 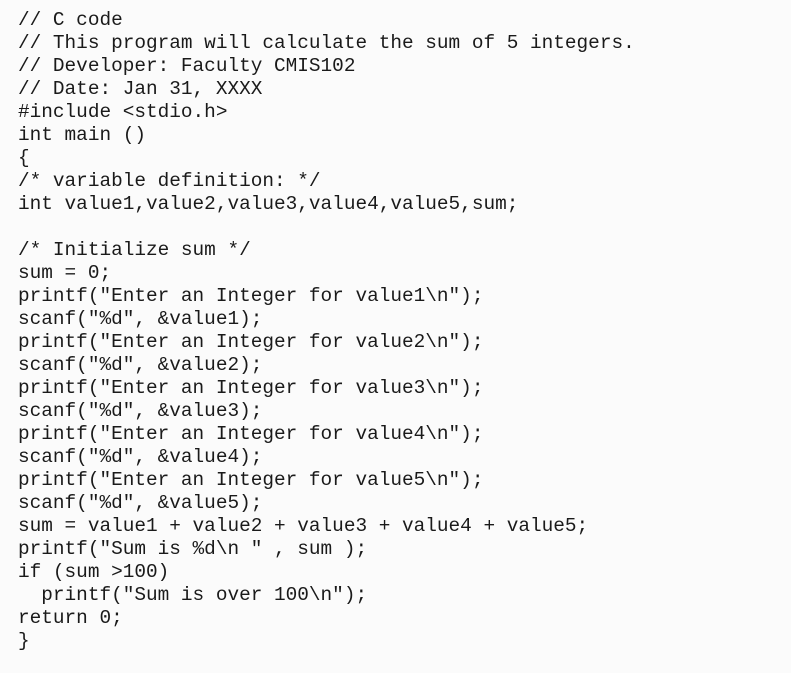 What do you see at coordinates (140, 457) in the screenshot?
I see `code-line-scanf-value4: scanf("%d", &value4);` at bounding box center [140, 457].